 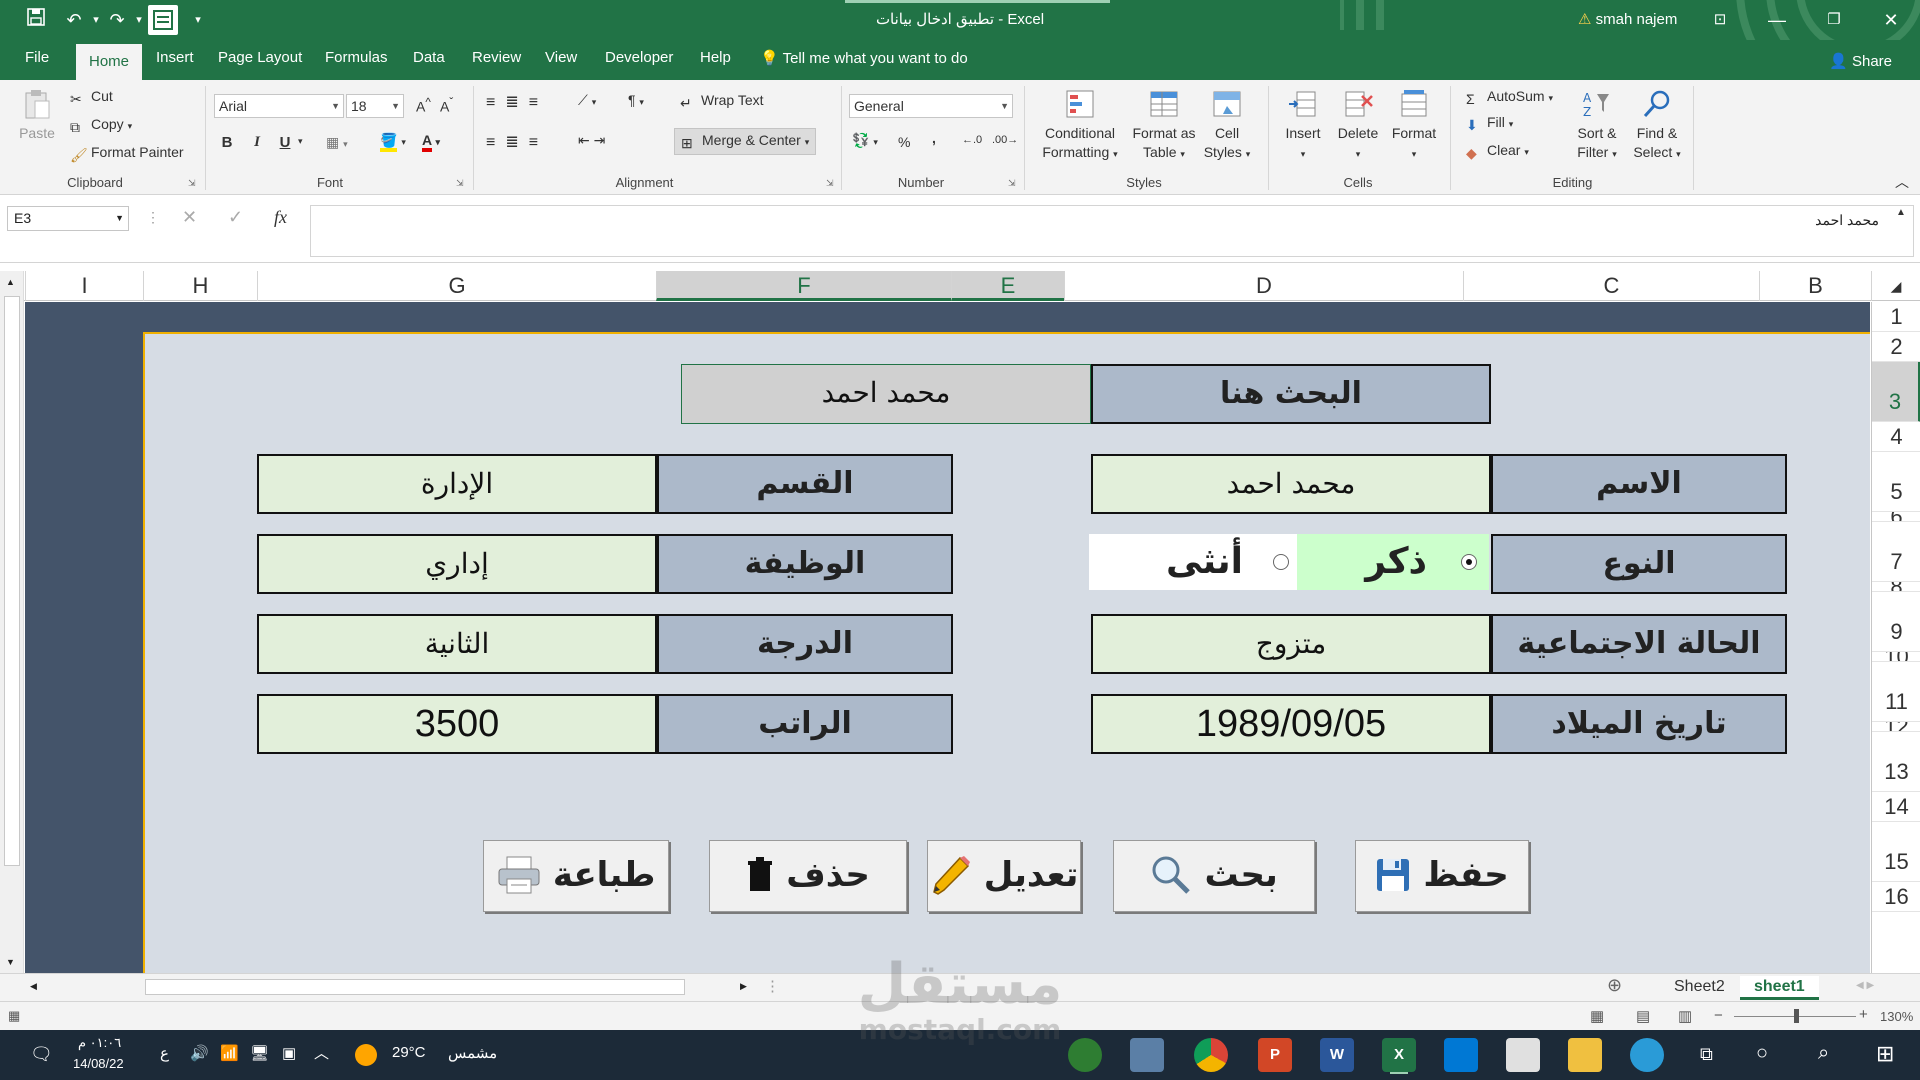 I want to click on text-direction-icon: ¶ ▾, so click(x=636, y=100).